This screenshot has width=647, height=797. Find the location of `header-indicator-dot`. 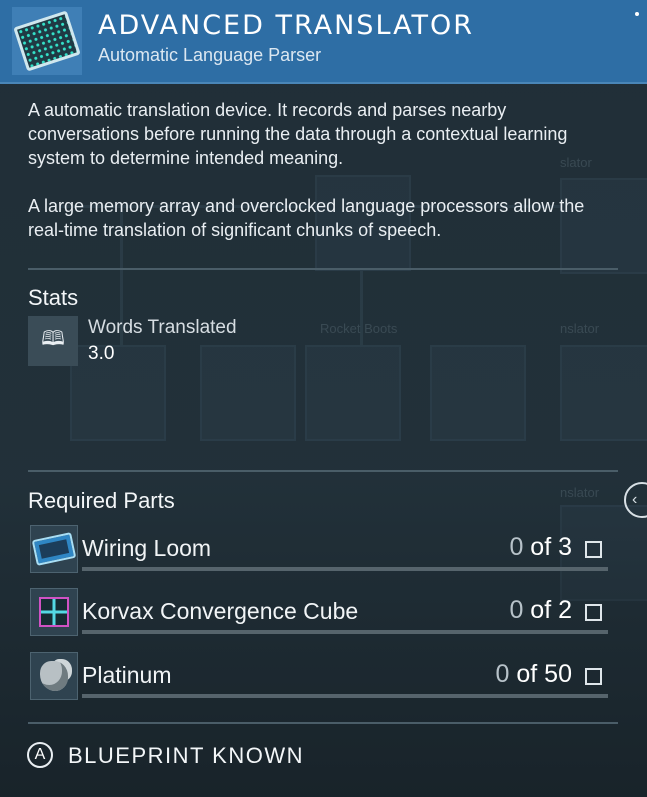

header-indicator-dot is located at coordinates (637, 14).